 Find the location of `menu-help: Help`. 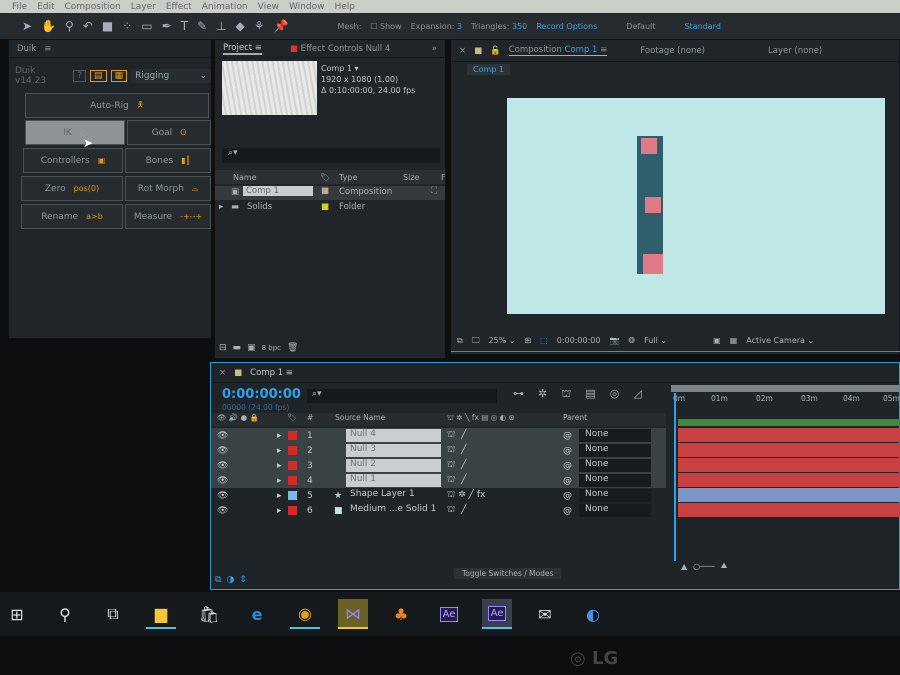

menu-help: Help is located at coordinates (344, 7).